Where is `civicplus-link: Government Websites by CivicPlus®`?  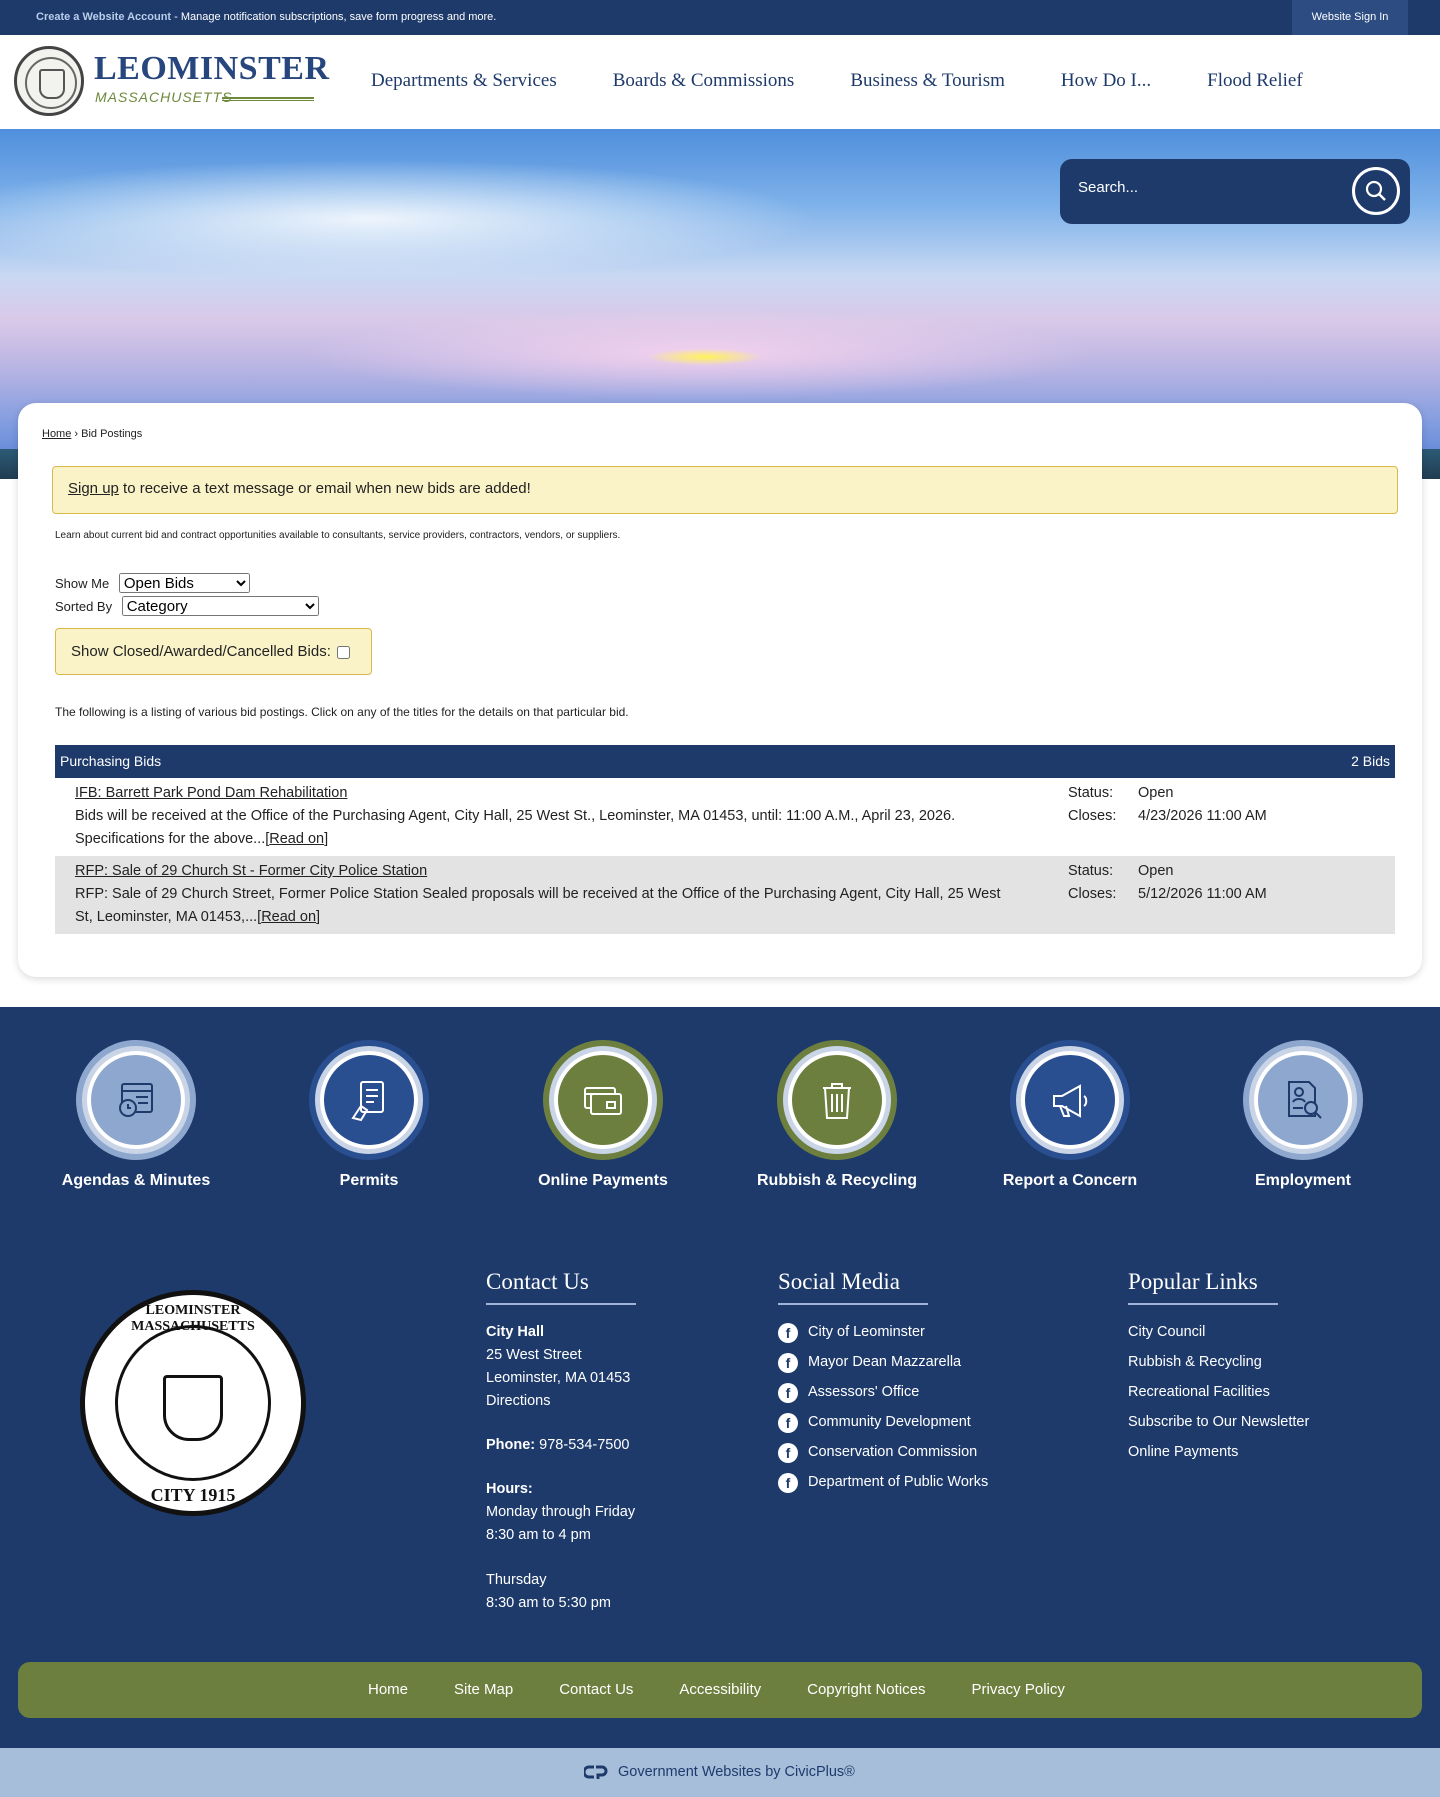
civicplus-link: Government Websites by CivicPlus® is located at coordinates (736, 1772).